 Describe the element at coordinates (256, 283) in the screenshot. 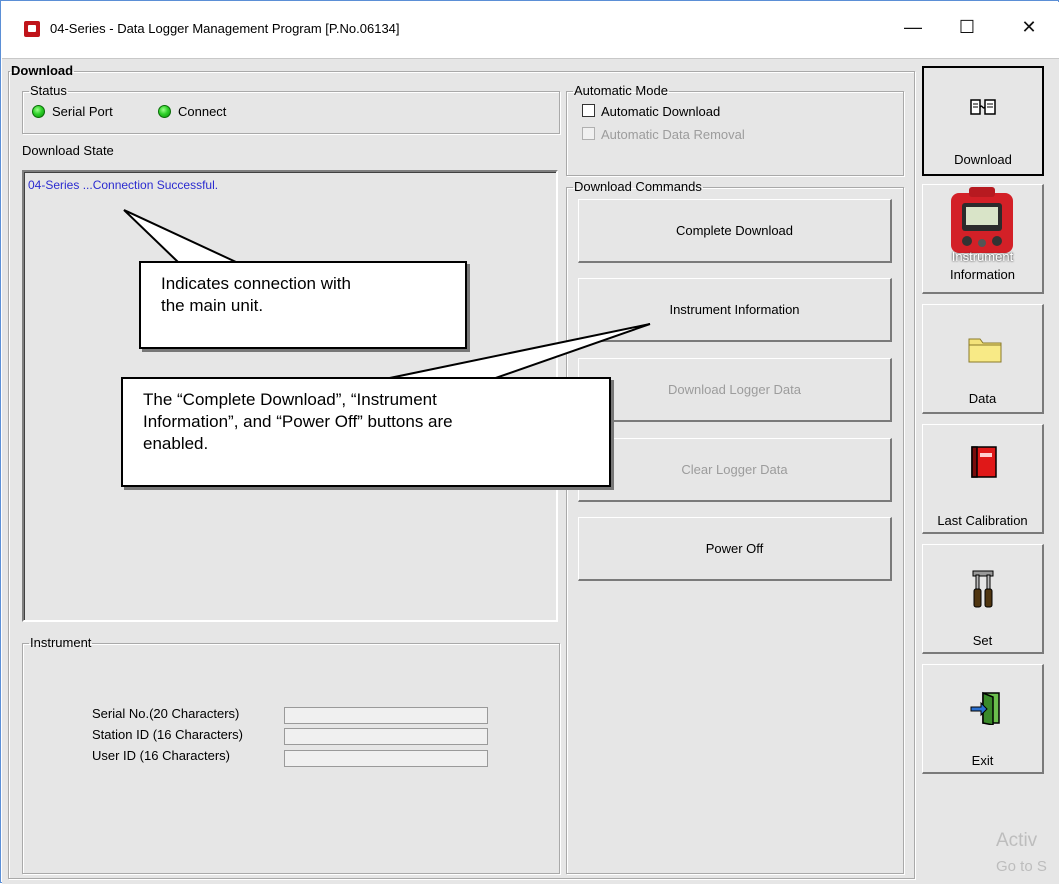

I see `connection-callout-line1: Indicates connection with` at that location.